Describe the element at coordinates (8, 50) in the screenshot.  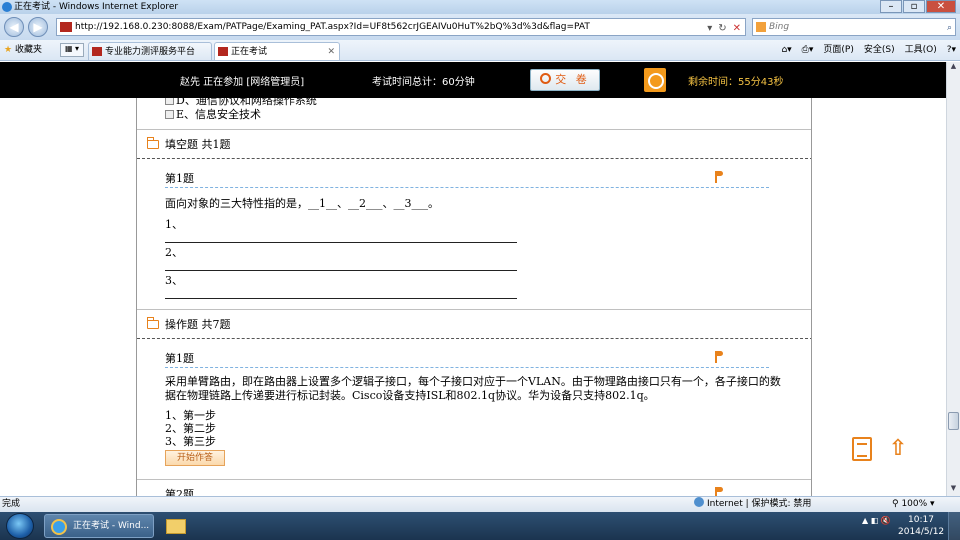
I see `star-icon: ★` at that location.